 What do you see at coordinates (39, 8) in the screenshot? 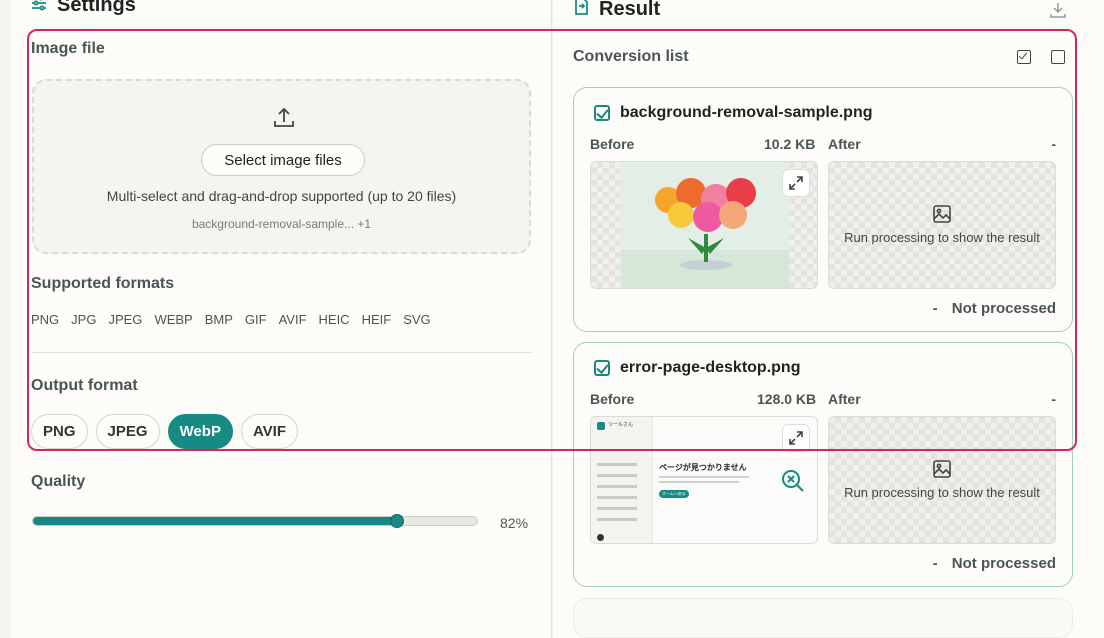
I see `sliders-icon` at bounding box center [39, 8].